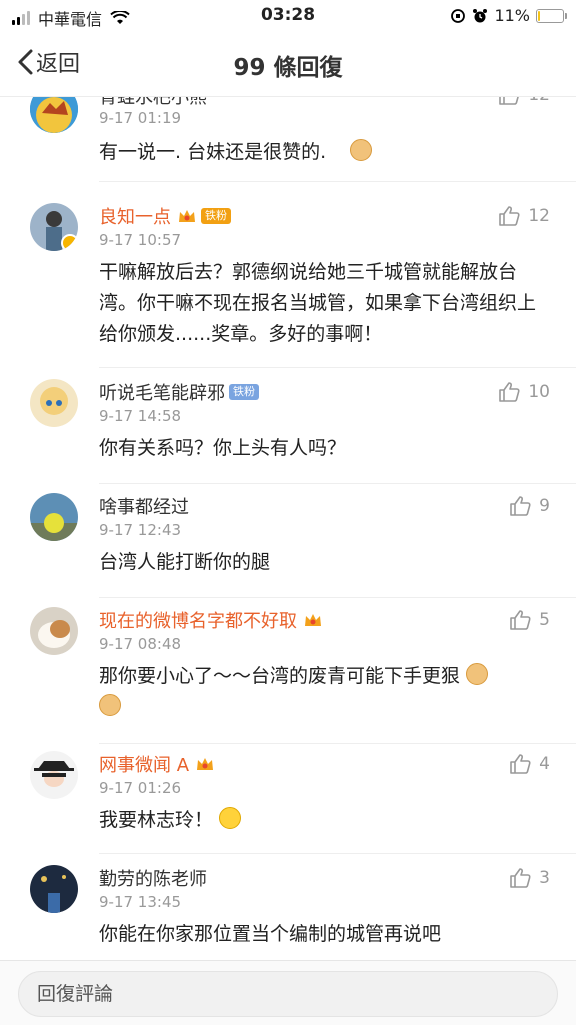 The height and width of the screenshot is (1025, 576). I want to click on comment-text-content: 那你要小心了～～台湾的废青可能下手更狠, so click(280, 676).